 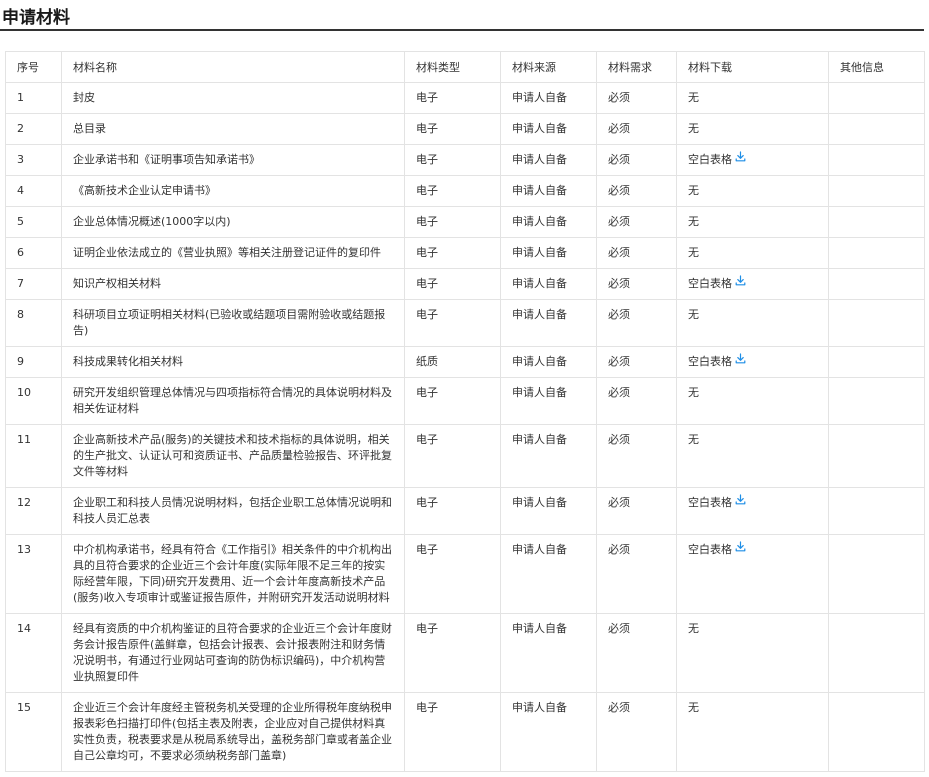 What do you see at coordinates (33, 160) in the screenshot?
I see `cell-no: 3` at bounding box center [33, 160].